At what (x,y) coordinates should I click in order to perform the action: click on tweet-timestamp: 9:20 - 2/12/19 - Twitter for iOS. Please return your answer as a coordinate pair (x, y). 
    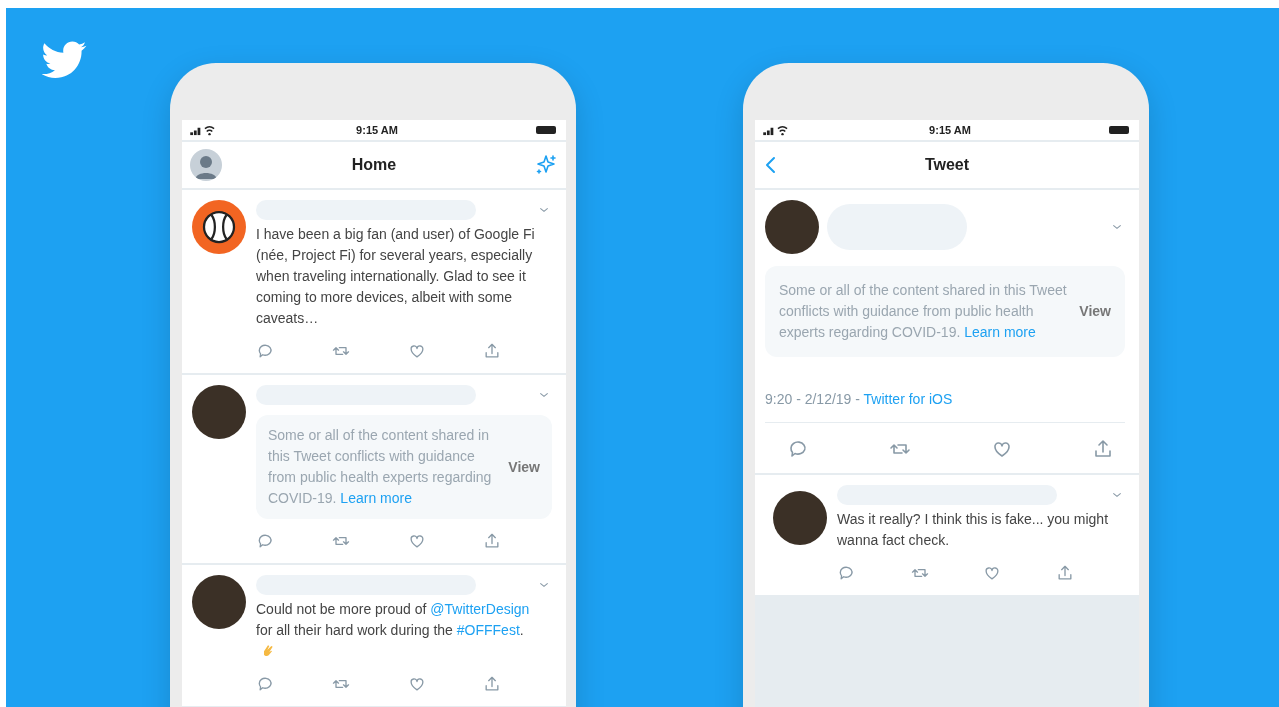
    Looking at the image, I should click on (945, 400).